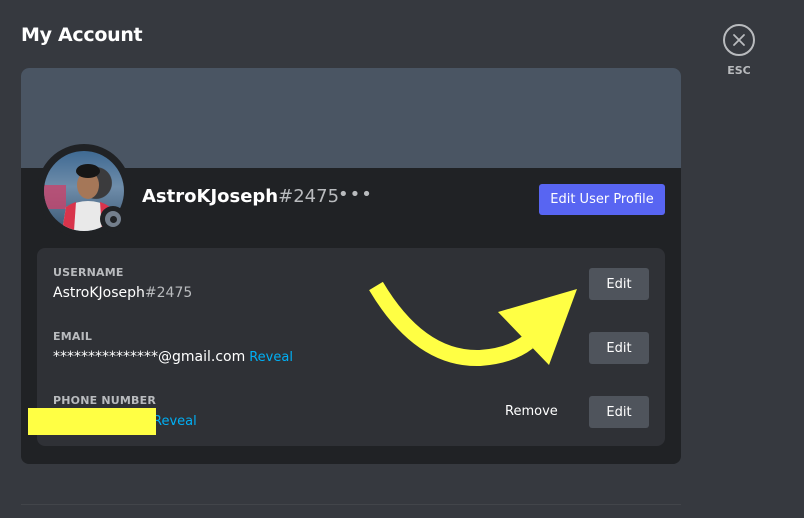  What do you see at coordinates (92, 421) in the screenshot?
I see `redaction-box` at bounding box center [92, 421].